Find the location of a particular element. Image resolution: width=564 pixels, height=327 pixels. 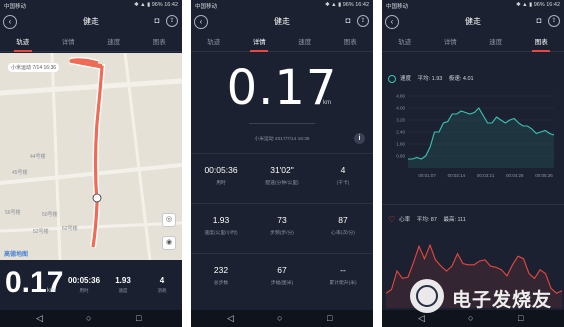

stat-speed: 1.93 速度 is located at coordinates (123, 285).